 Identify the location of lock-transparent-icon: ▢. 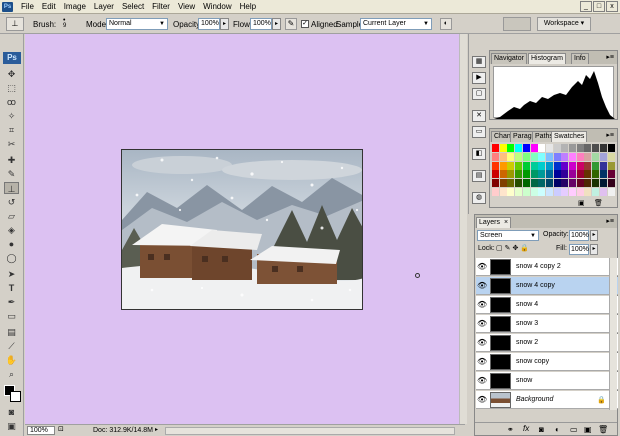
(500, 248).